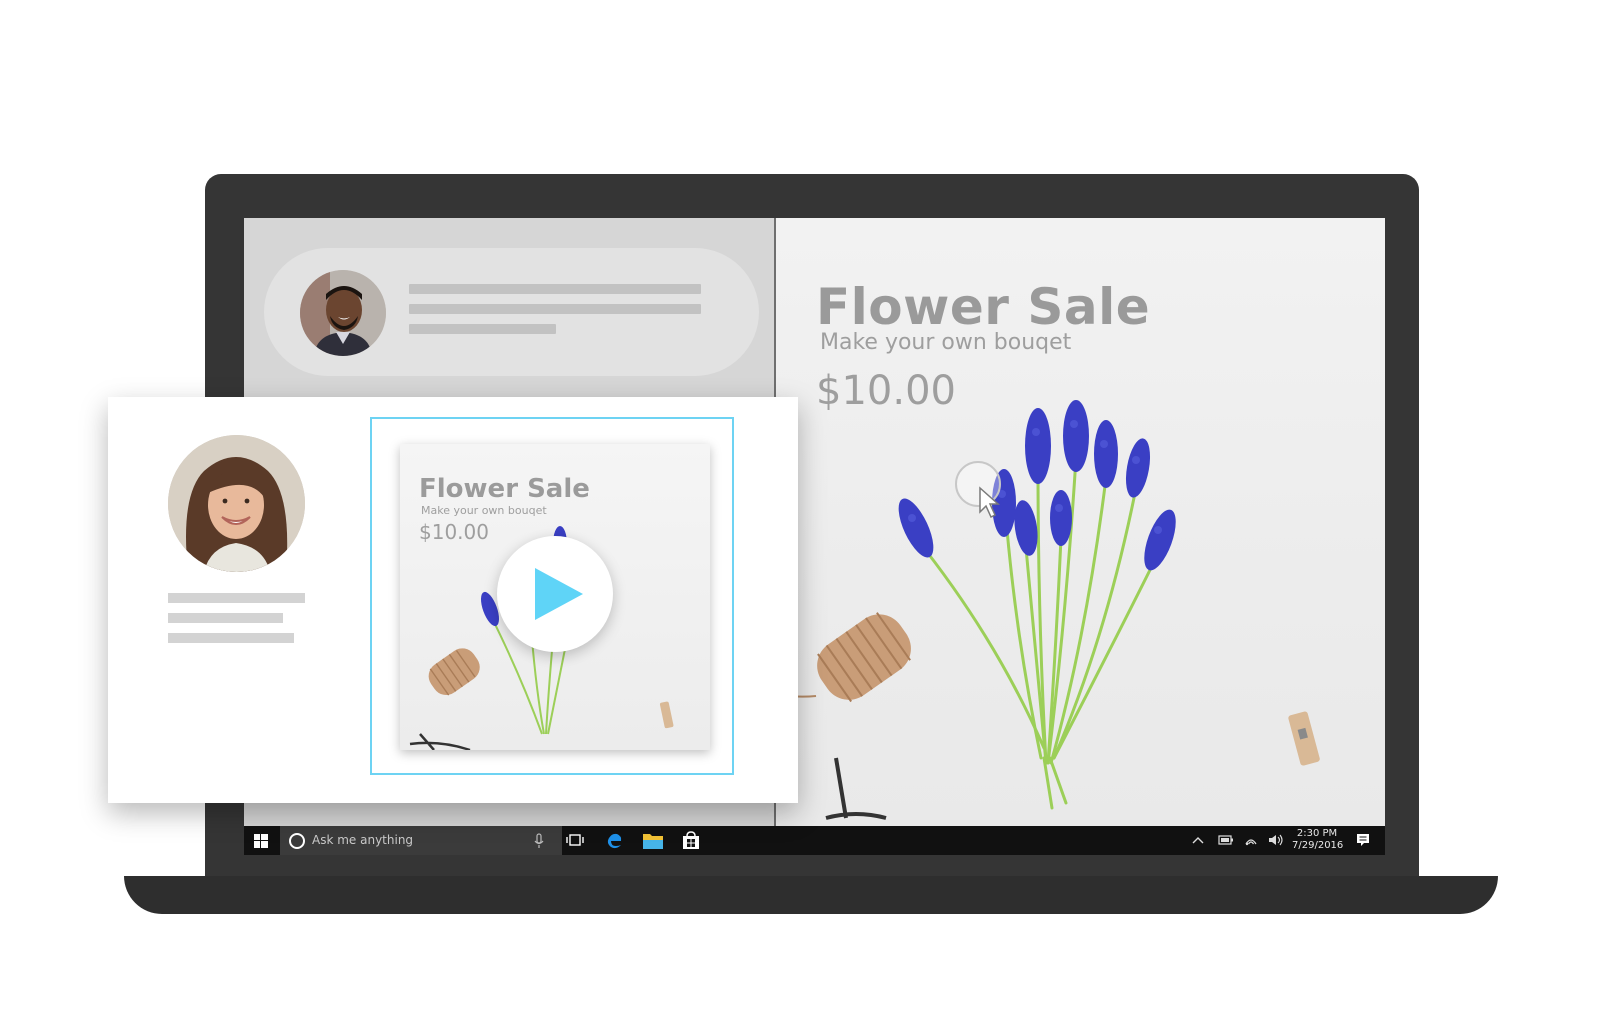 Image resolution: width=1611 pixels, height=1024 pixels. What do you see at coordinates (1363, 840) in the screenshot?
I see `action-center-icon` at bounding box center [1363, 840].